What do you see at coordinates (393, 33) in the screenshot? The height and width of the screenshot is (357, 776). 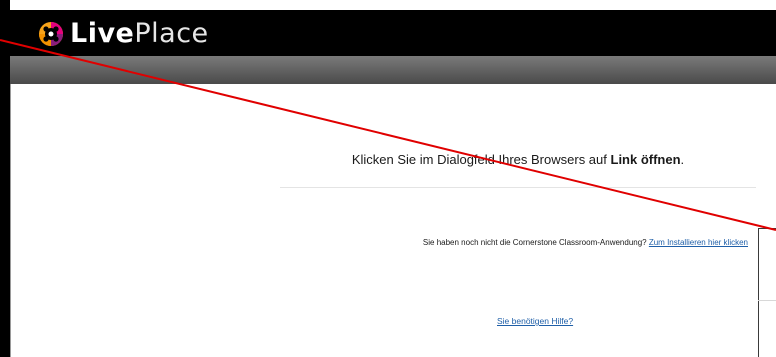 I see `header-bar: LivePlace` at bounding box center [393, 33].